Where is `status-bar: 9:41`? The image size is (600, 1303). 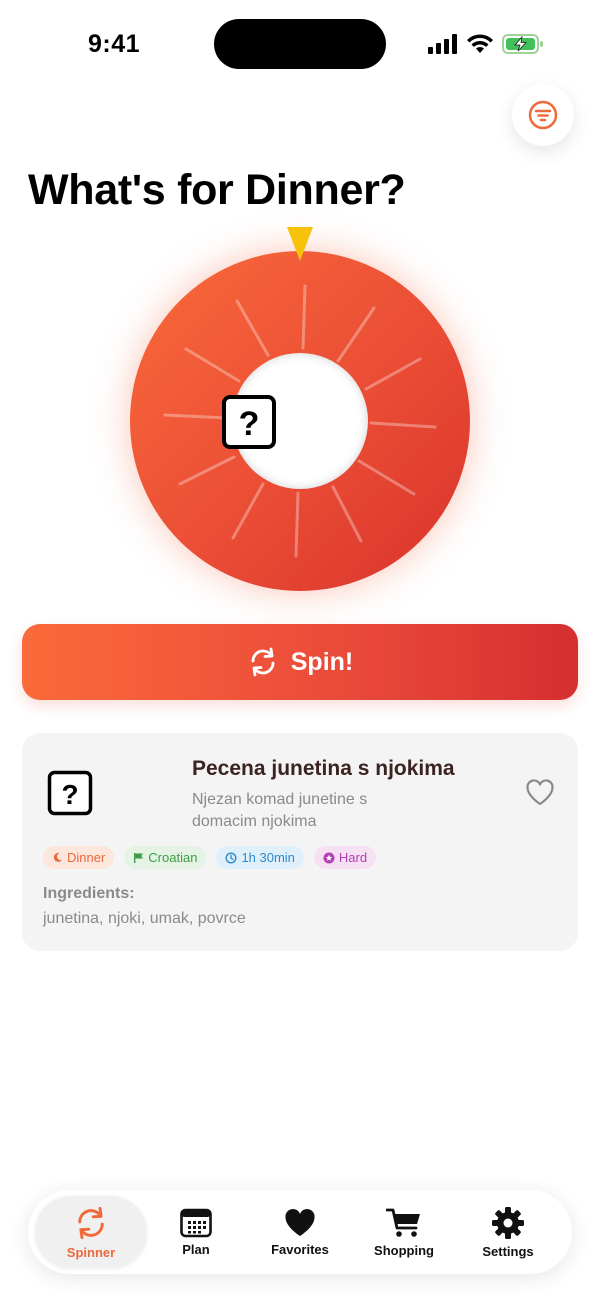
status-bar: 9:41 is located at coordinates (300, 45).